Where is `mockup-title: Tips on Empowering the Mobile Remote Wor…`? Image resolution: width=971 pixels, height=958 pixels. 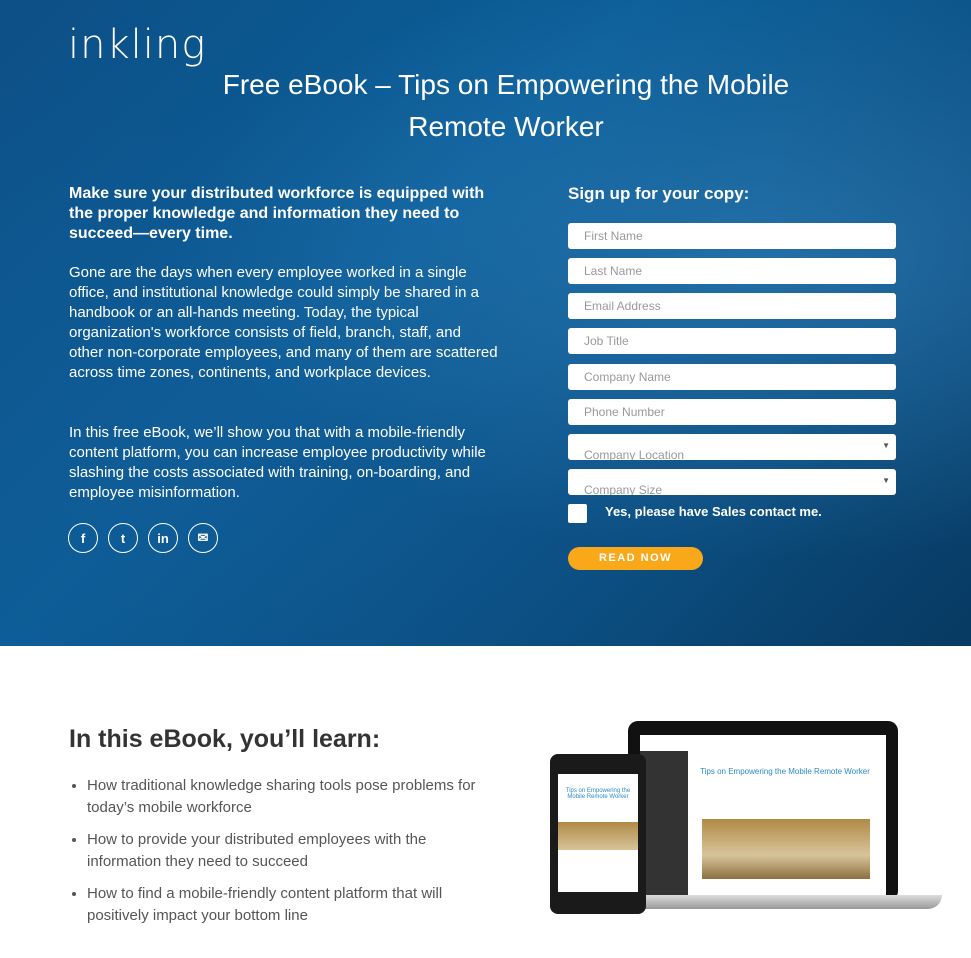 mockup-title: Tips on Empowering the Mobile Remote Wor… is located at coordinates (785, 771).